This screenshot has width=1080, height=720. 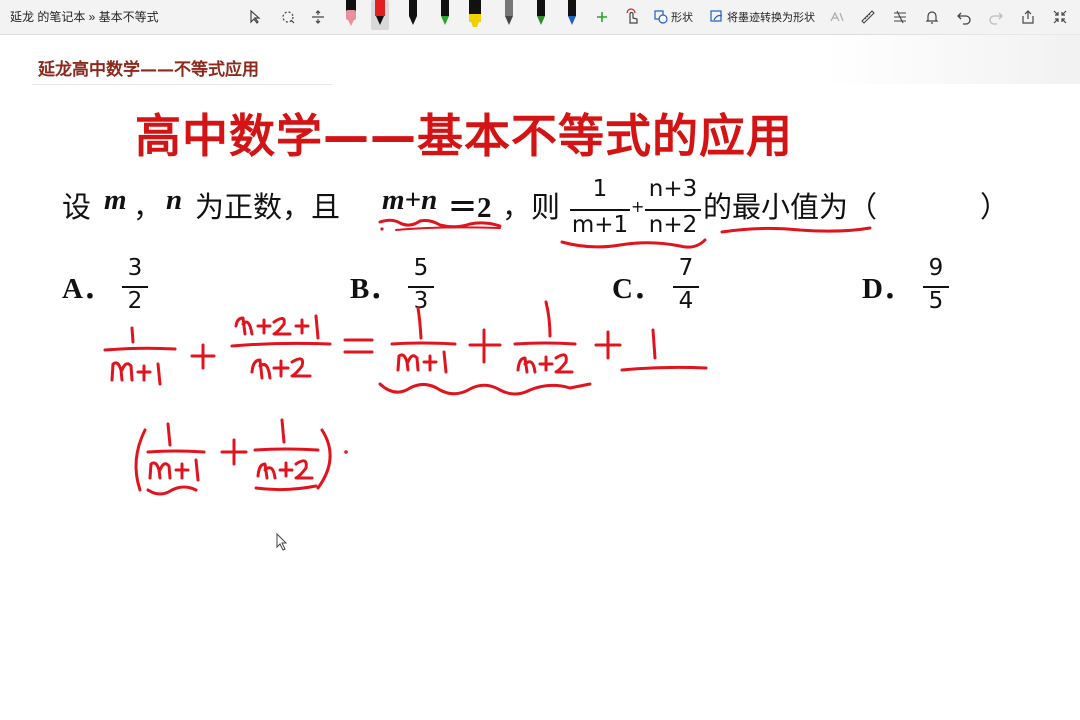 I want to click on ink-denominator-m1, so click(x=136, y=373).